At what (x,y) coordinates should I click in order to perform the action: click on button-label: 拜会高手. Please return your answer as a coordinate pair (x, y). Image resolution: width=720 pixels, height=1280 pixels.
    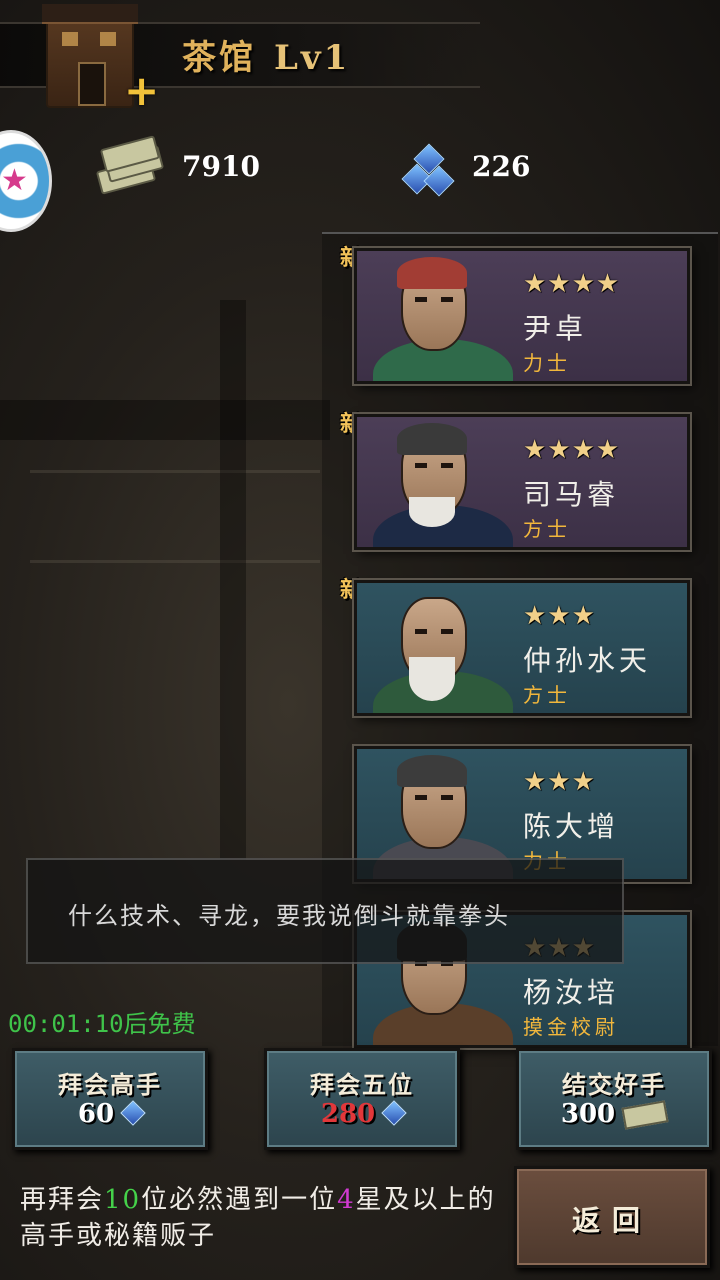
    Looking at the image, I should click on (110, 1084).